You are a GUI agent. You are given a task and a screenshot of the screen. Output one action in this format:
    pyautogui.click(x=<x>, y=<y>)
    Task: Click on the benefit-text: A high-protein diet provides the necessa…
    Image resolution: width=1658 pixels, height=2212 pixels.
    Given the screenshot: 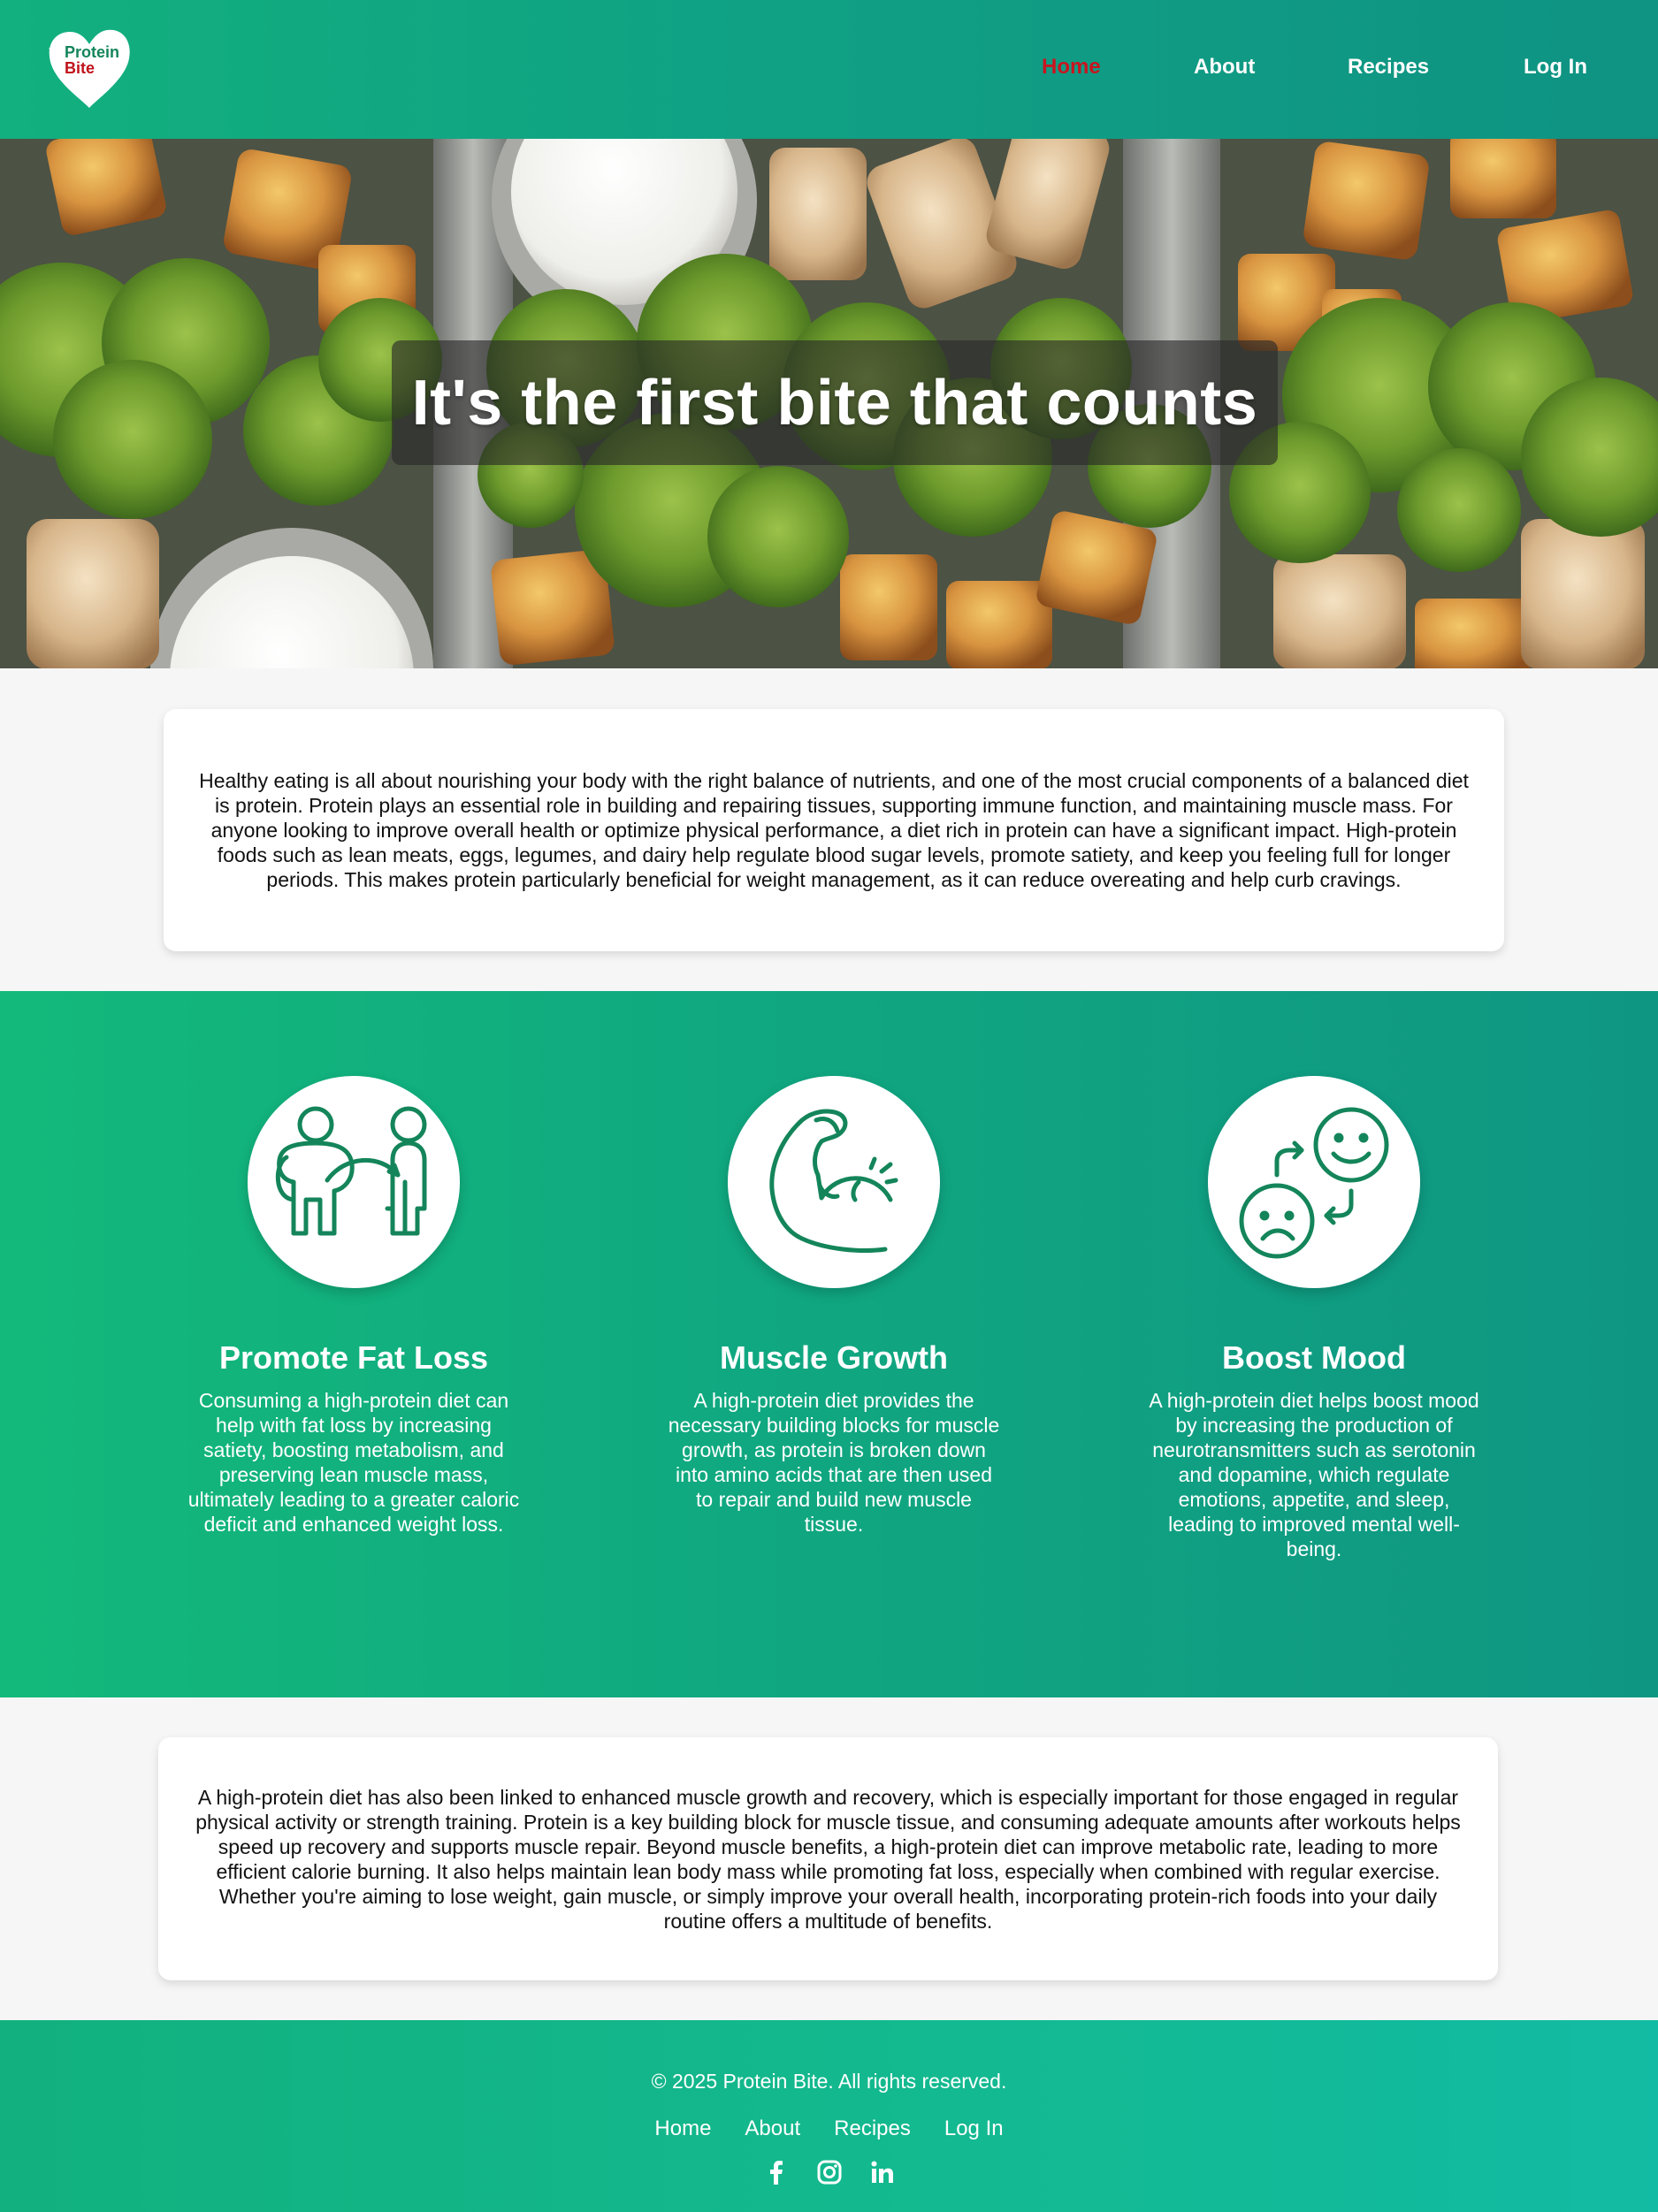 What is the action you would take?
    pyautogui.click(x=834, y=1462)
    